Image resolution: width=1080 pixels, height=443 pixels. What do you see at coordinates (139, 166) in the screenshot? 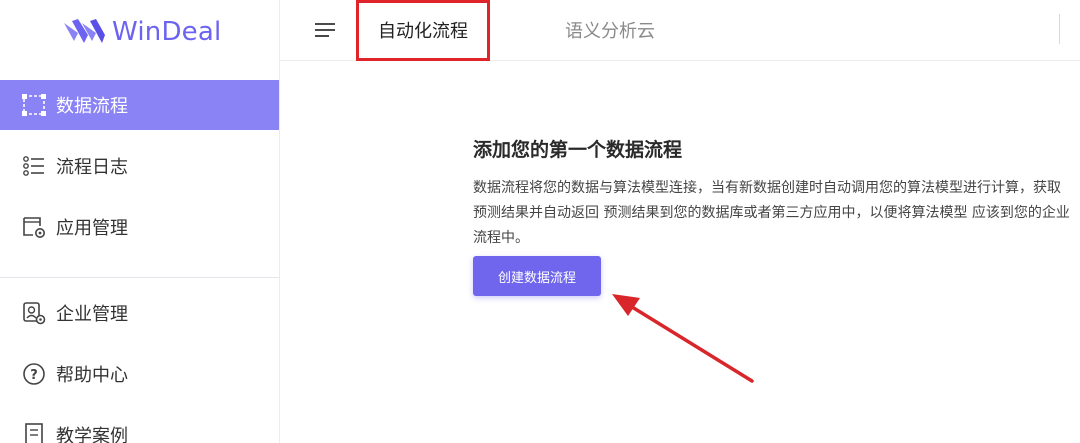
I see `sidebar-item-flow-log: 流程日志` at bounding box center [139, 166].